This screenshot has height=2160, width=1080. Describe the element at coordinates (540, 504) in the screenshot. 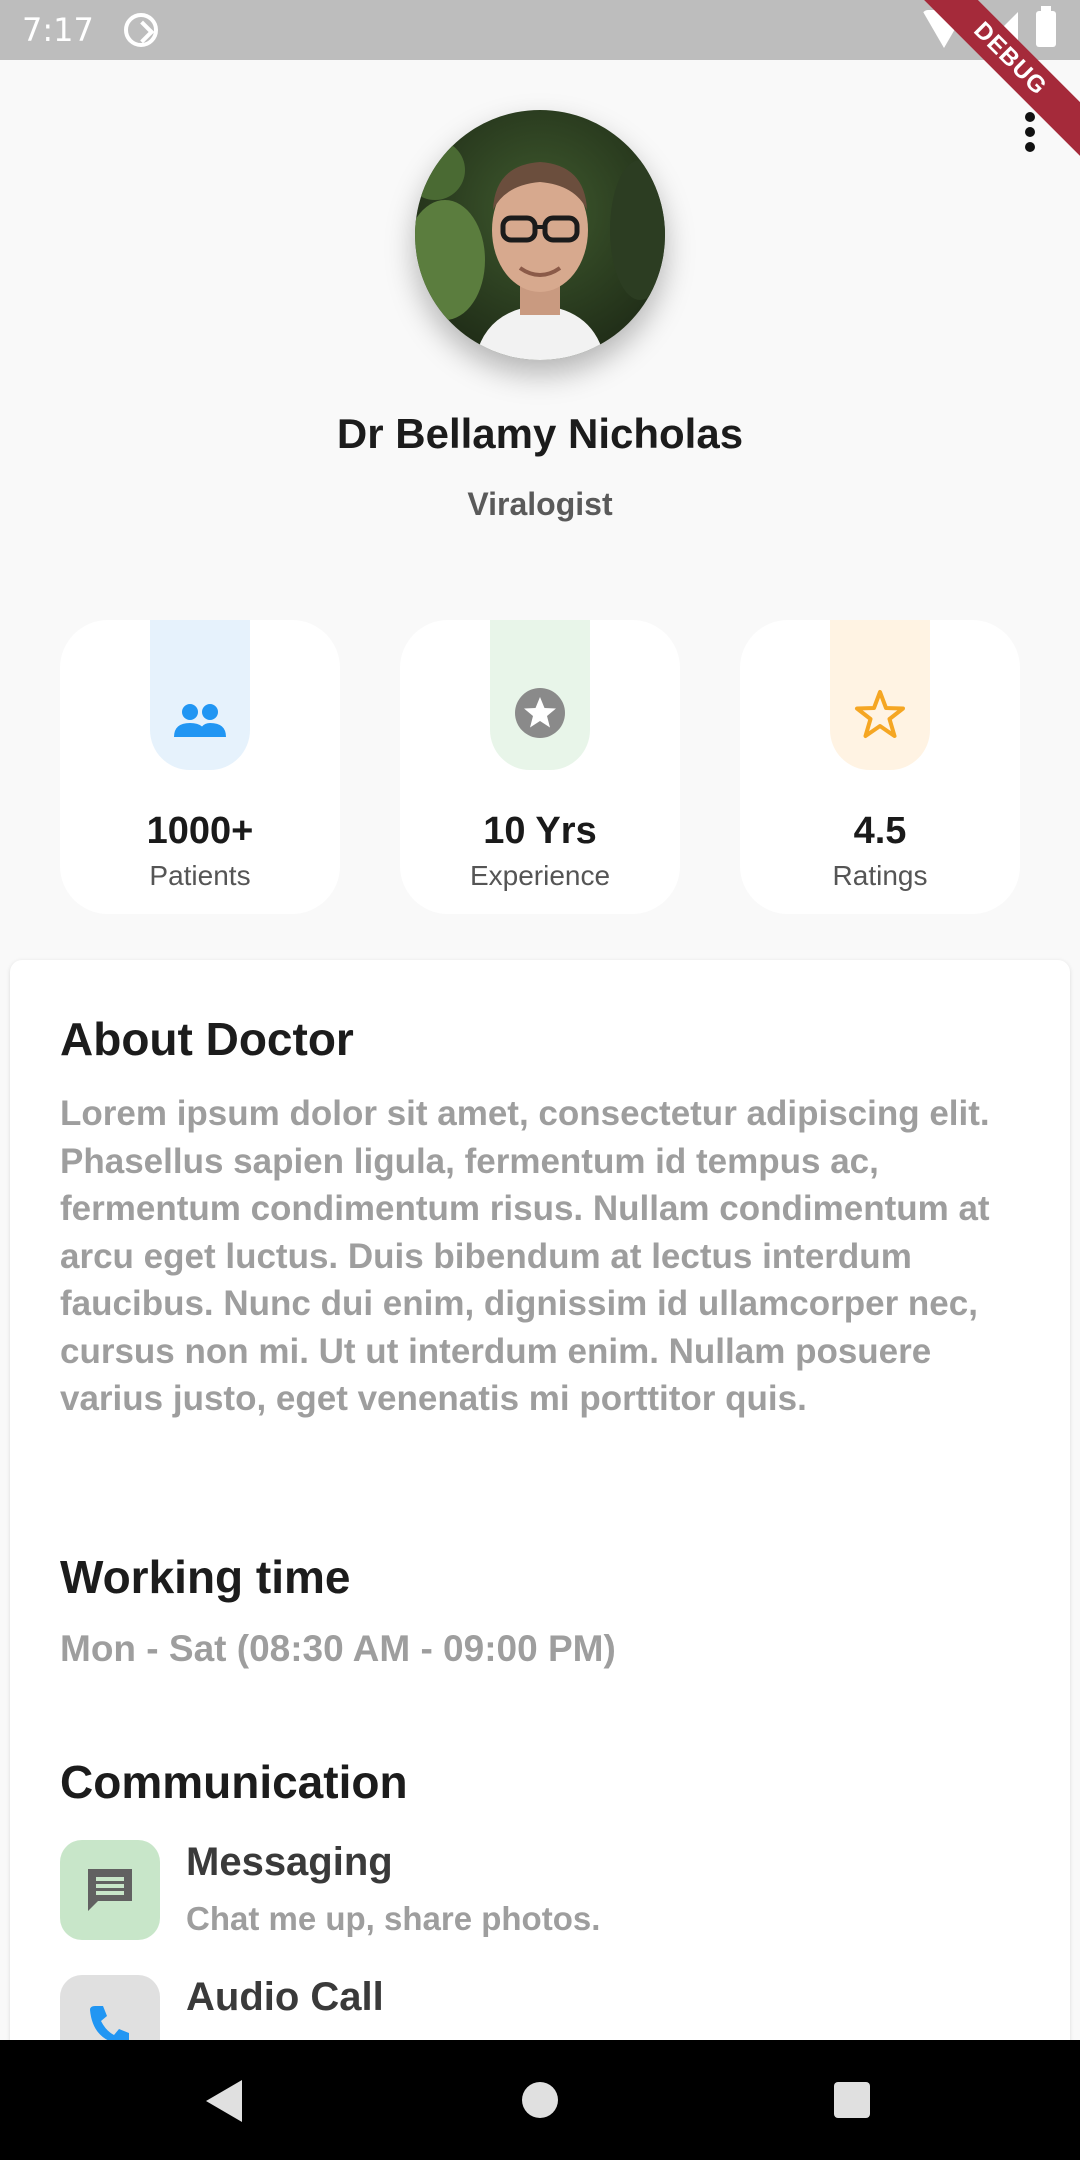

I see `doctor-specialty: Viralogist` at that location.